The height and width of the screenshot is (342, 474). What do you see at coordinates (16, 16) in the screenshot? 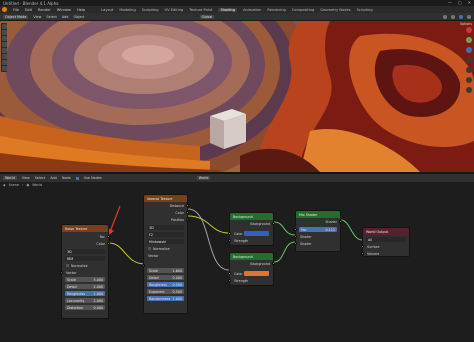
I see `mode-dropdown: Object Mode` at bounding box center [16, 16].